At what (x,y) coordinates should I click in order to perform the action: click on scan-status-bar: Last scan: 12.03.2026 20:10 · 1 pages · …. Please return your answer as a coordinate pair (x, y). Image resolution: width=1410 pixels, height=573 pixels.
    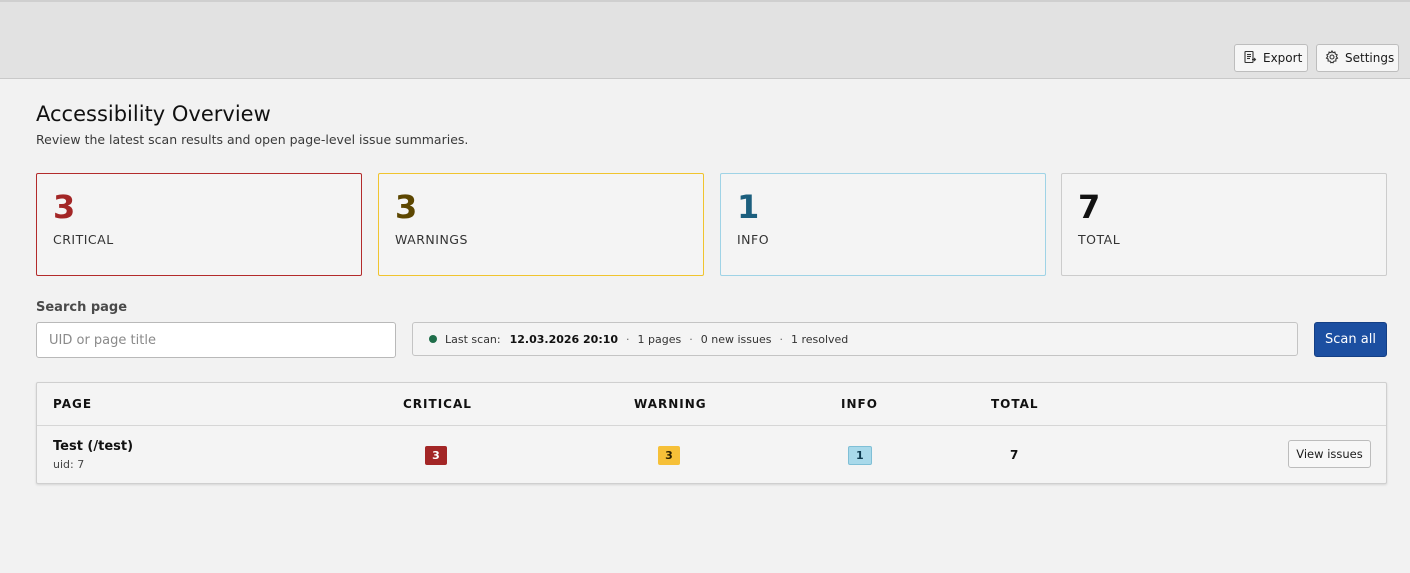
    Looking at the image, I should click on (855, 339).